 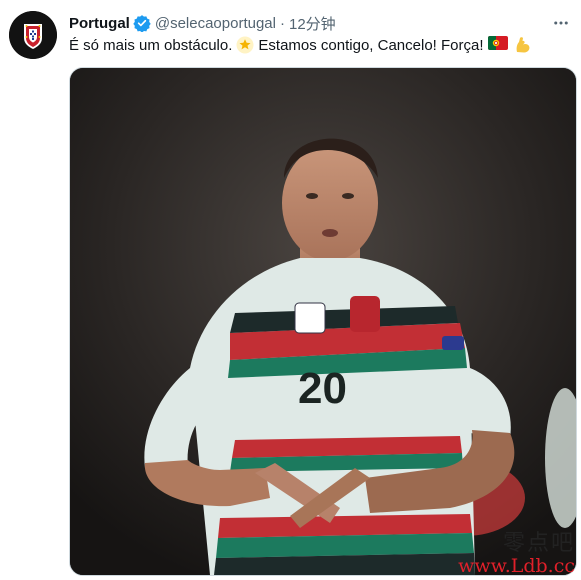 What do you see at coordinates (371, 45) in the screenshot?
I see `tweet-text-part2: Estamos contigo, Cancelo! Força!` at bounding box center [371, 45].